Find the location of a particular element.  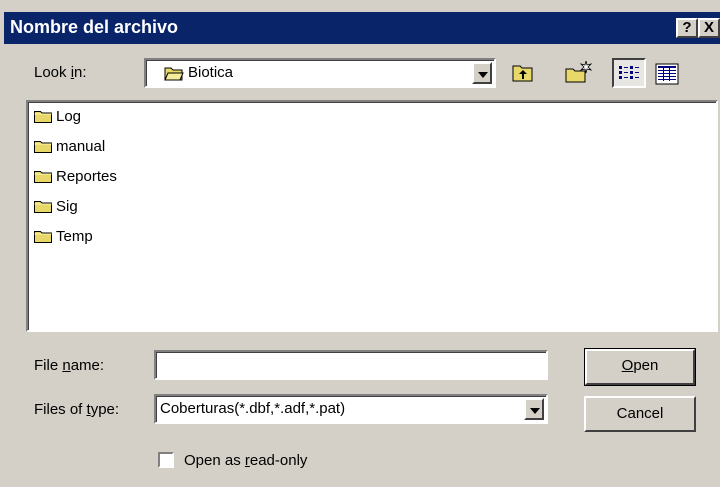

read-only-label: Open as read-only is located at coordinates (246, 460).